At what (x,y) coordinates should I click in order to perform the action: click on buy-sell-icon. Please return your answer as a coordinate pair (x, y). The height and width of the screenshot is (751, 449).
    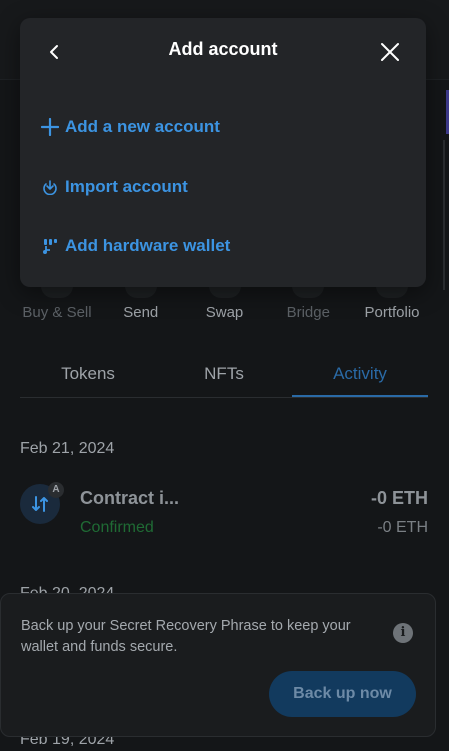
    Looking at the image, I should click on (57, 292).